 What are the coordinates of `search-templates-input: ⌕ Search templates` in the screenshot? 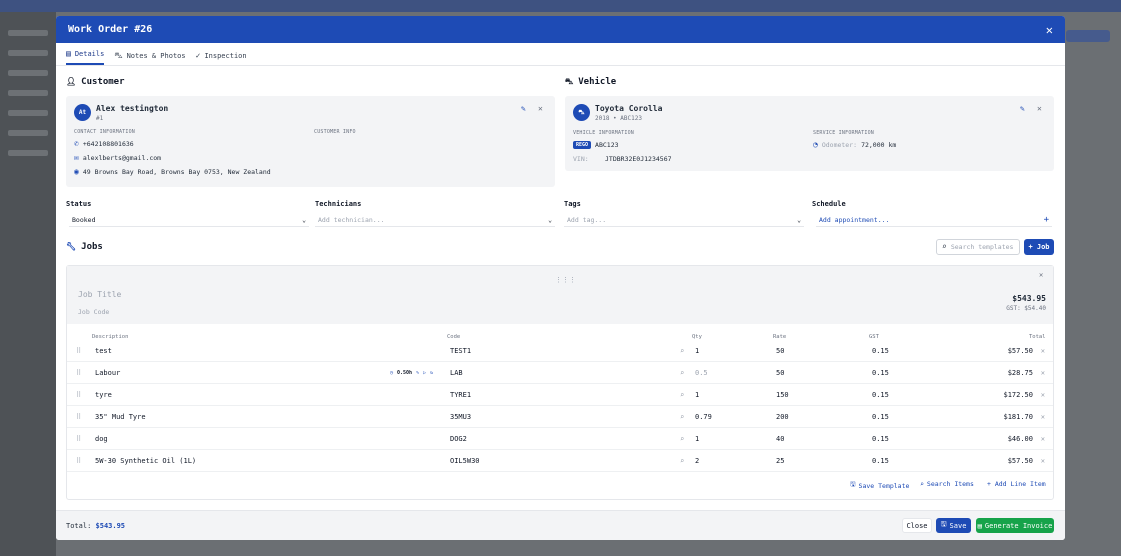 It's located at (978, 247).